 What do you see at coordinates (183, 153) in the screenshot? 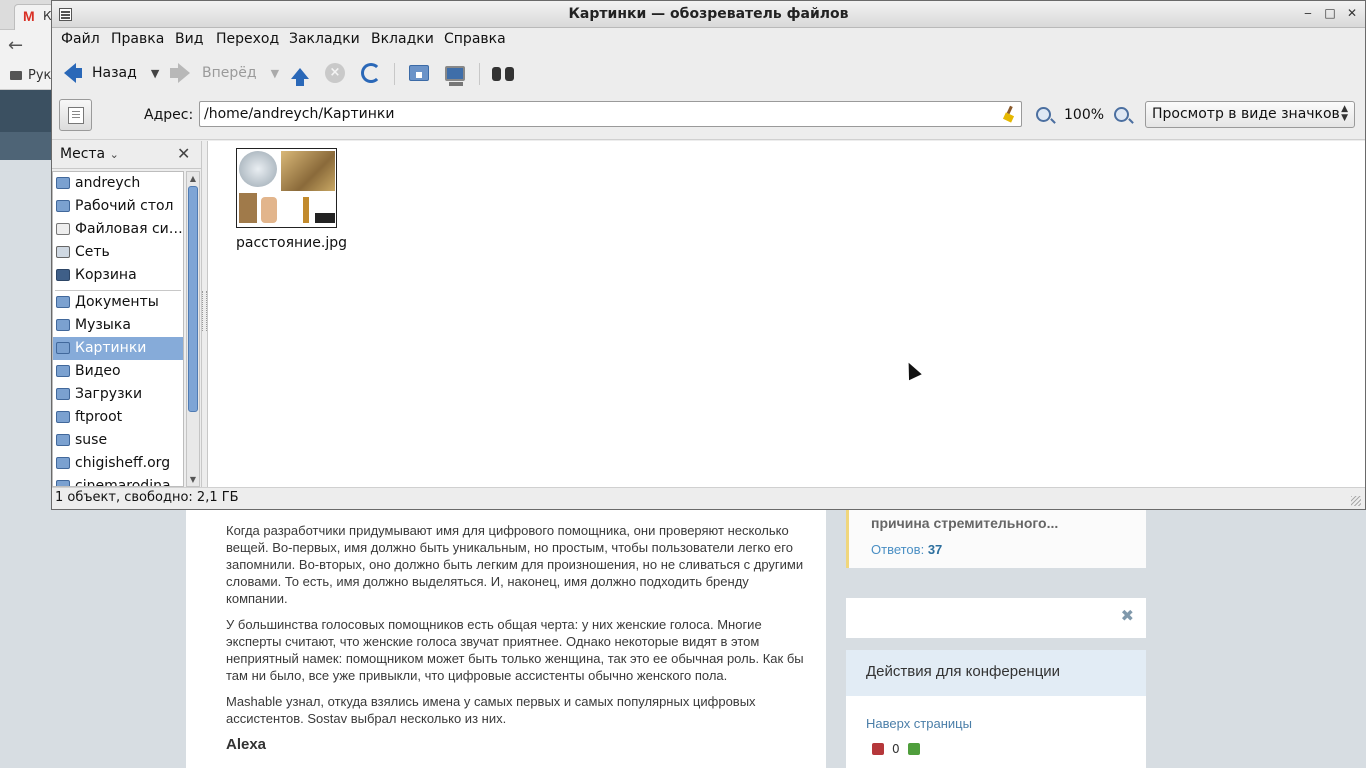
I see `close-sidebar-icon: ✕` at bounding box center [183, 153].